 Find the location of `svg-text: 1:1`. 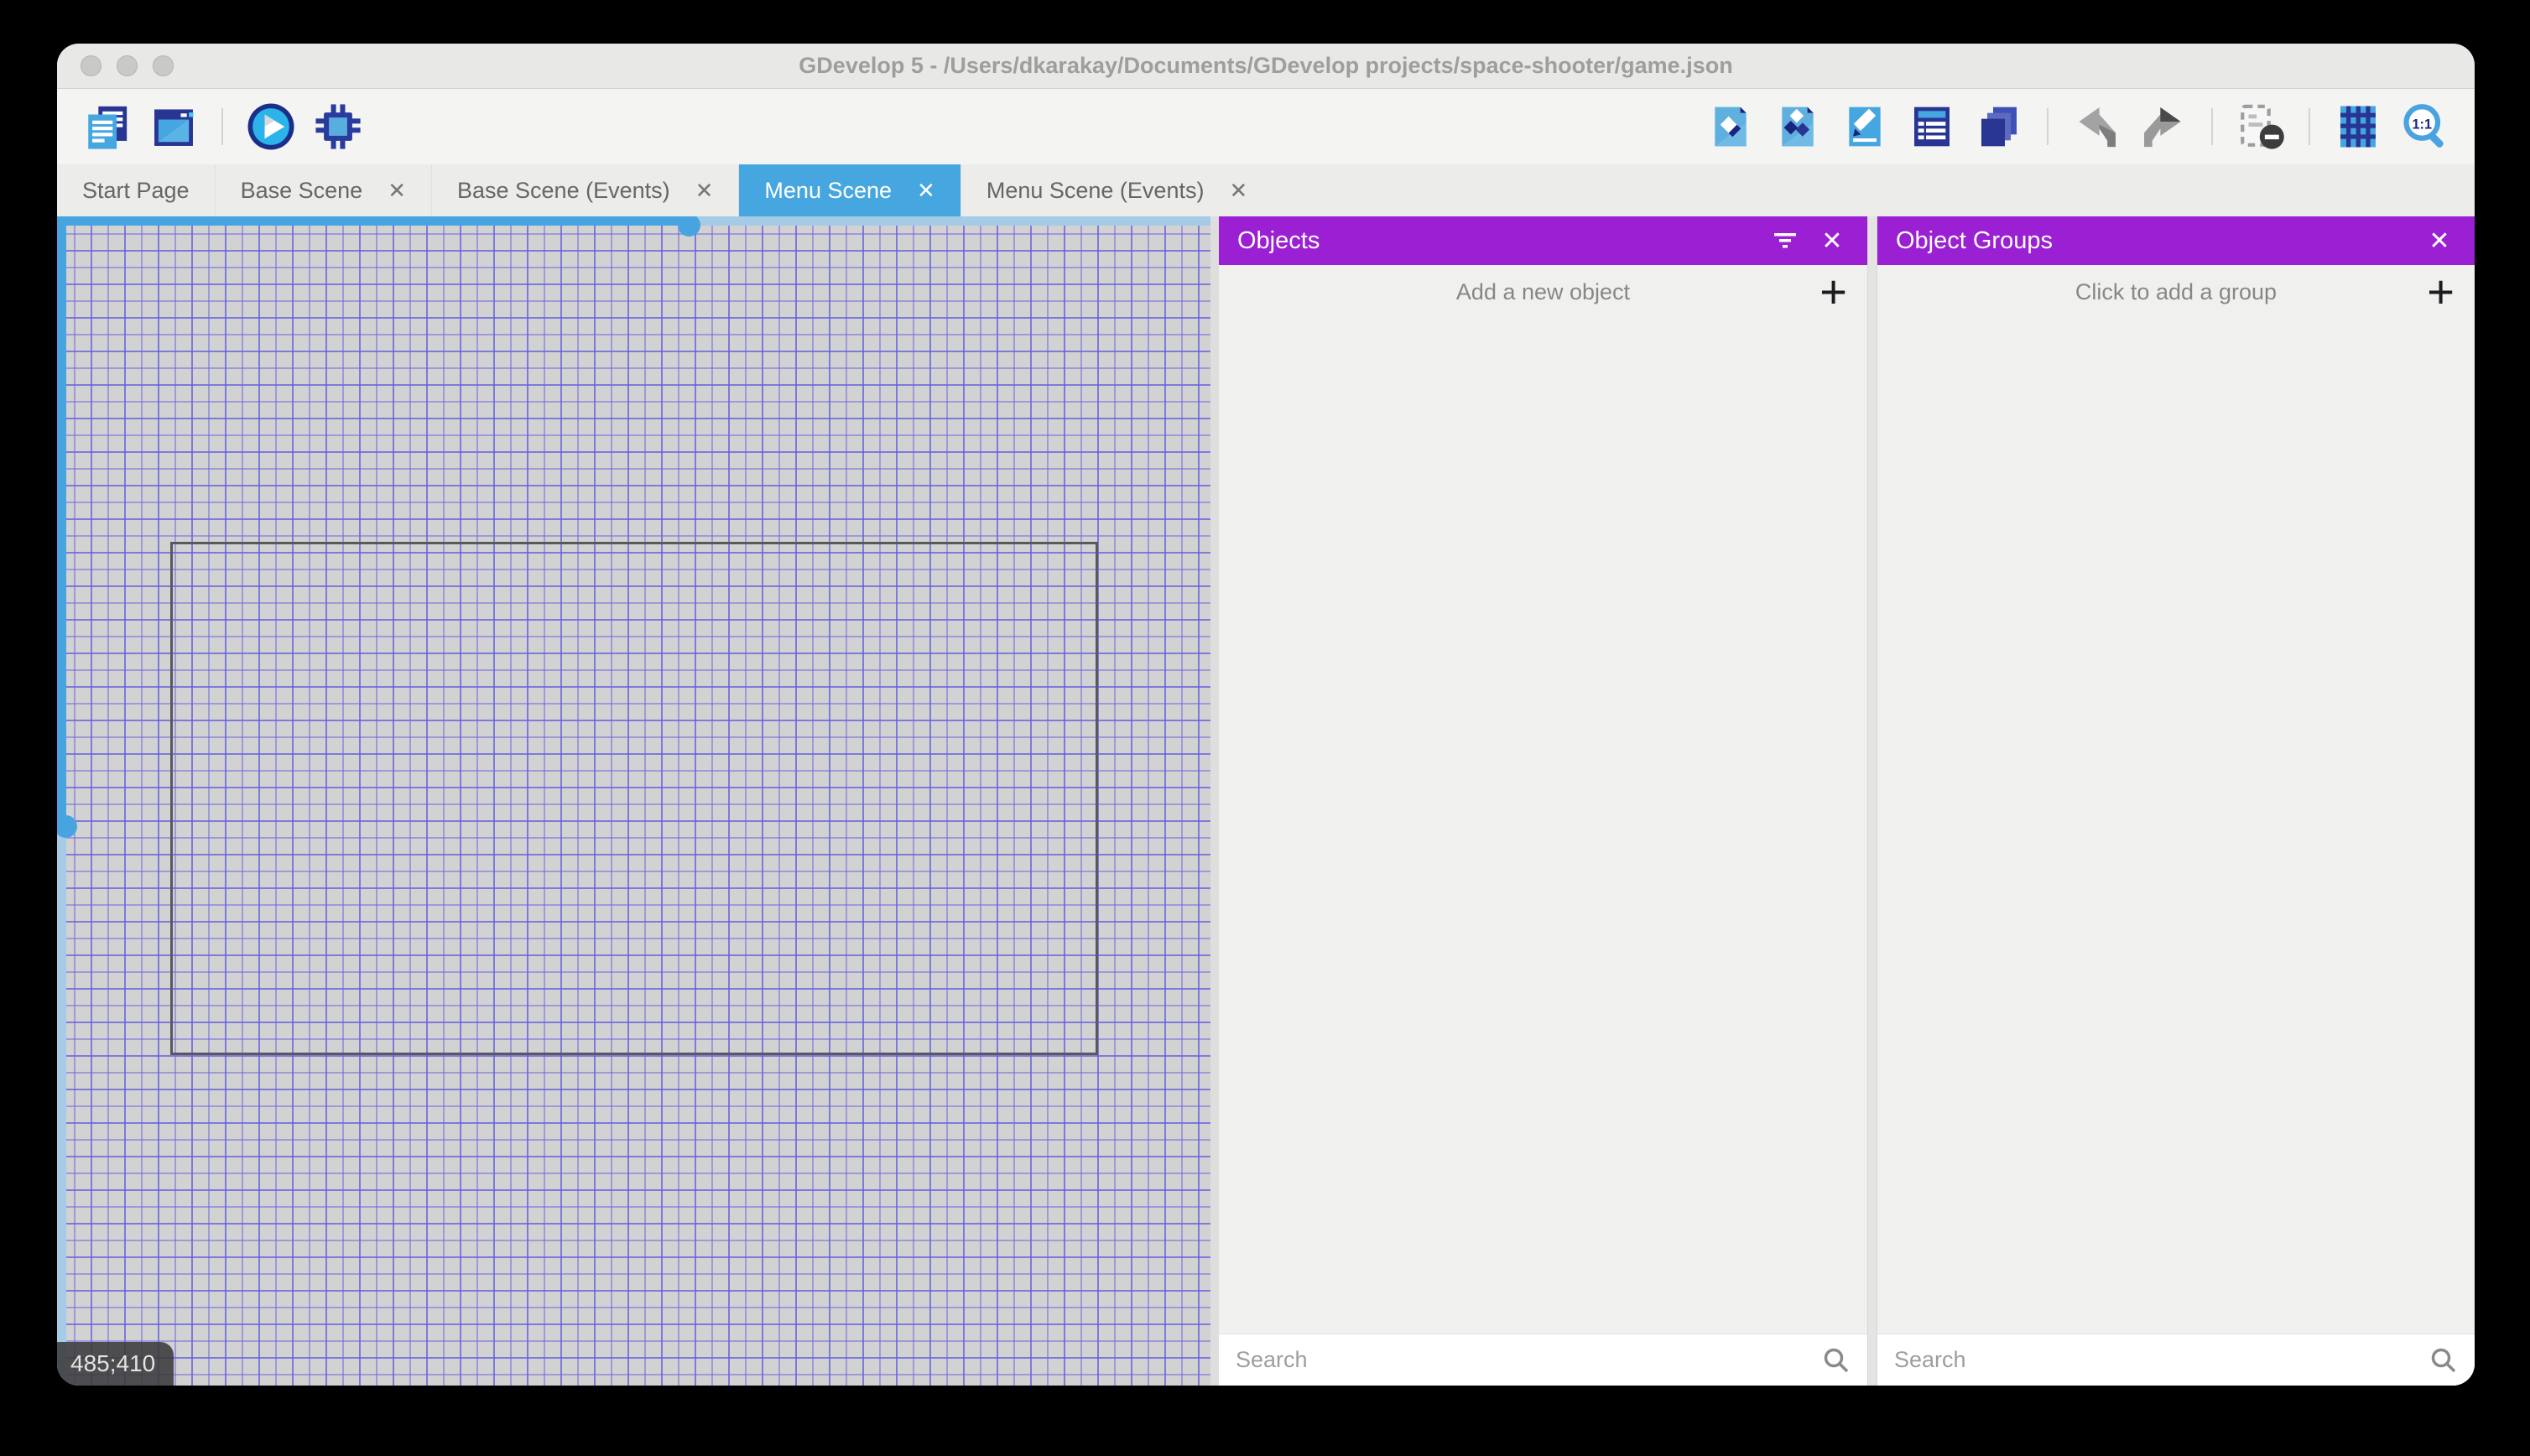

svg-text: 1:1 is located at coordinates (2423, 125).